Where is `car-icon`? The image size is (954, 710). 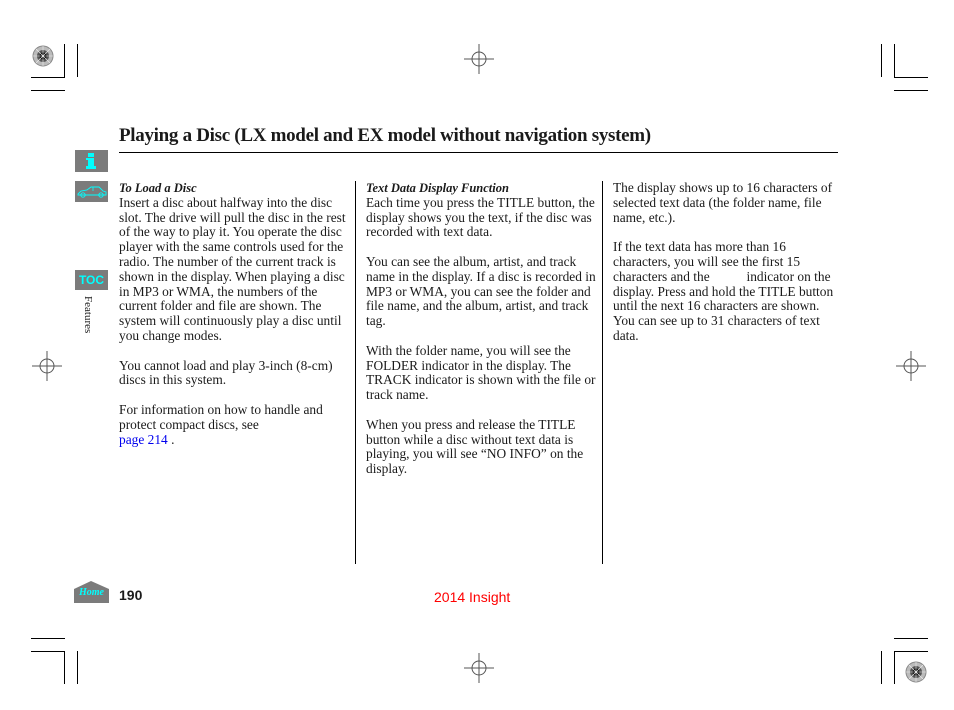 car-icon is located at coordinates (92, 192).